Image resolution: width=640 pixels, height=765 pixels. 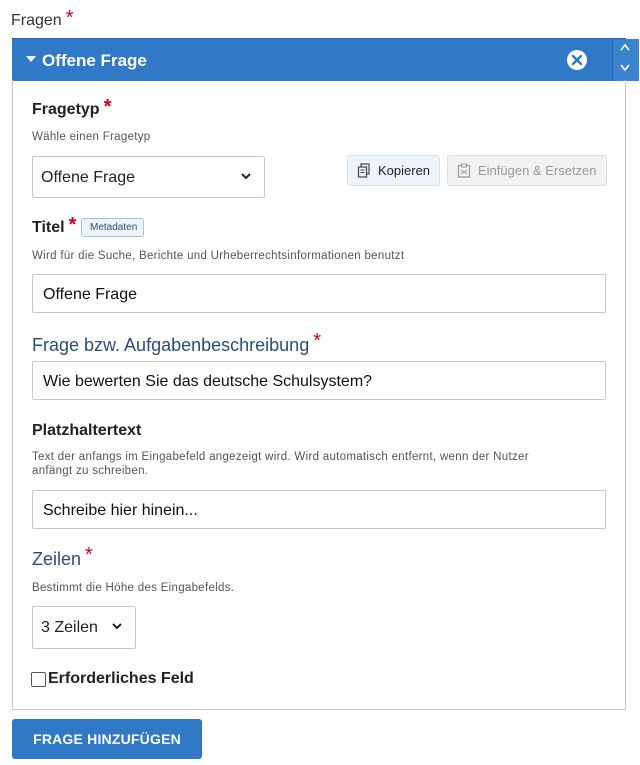 I want to click on add-question-button: FRAGE HINZUFÜGEN, so click(x=107, y=739).